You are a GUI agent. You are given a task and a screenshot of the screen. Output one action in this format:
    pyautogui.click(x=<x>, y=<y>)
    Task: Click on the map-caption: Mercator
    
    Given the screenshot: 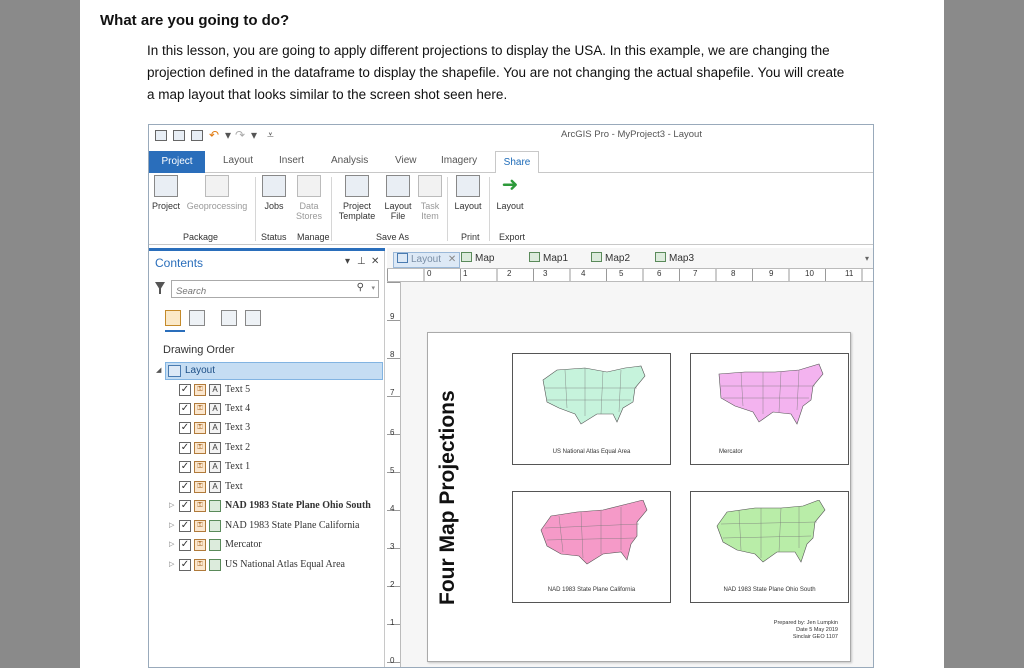 What is the action you would take?
    pyautogui.click(x=769, y=452)
    